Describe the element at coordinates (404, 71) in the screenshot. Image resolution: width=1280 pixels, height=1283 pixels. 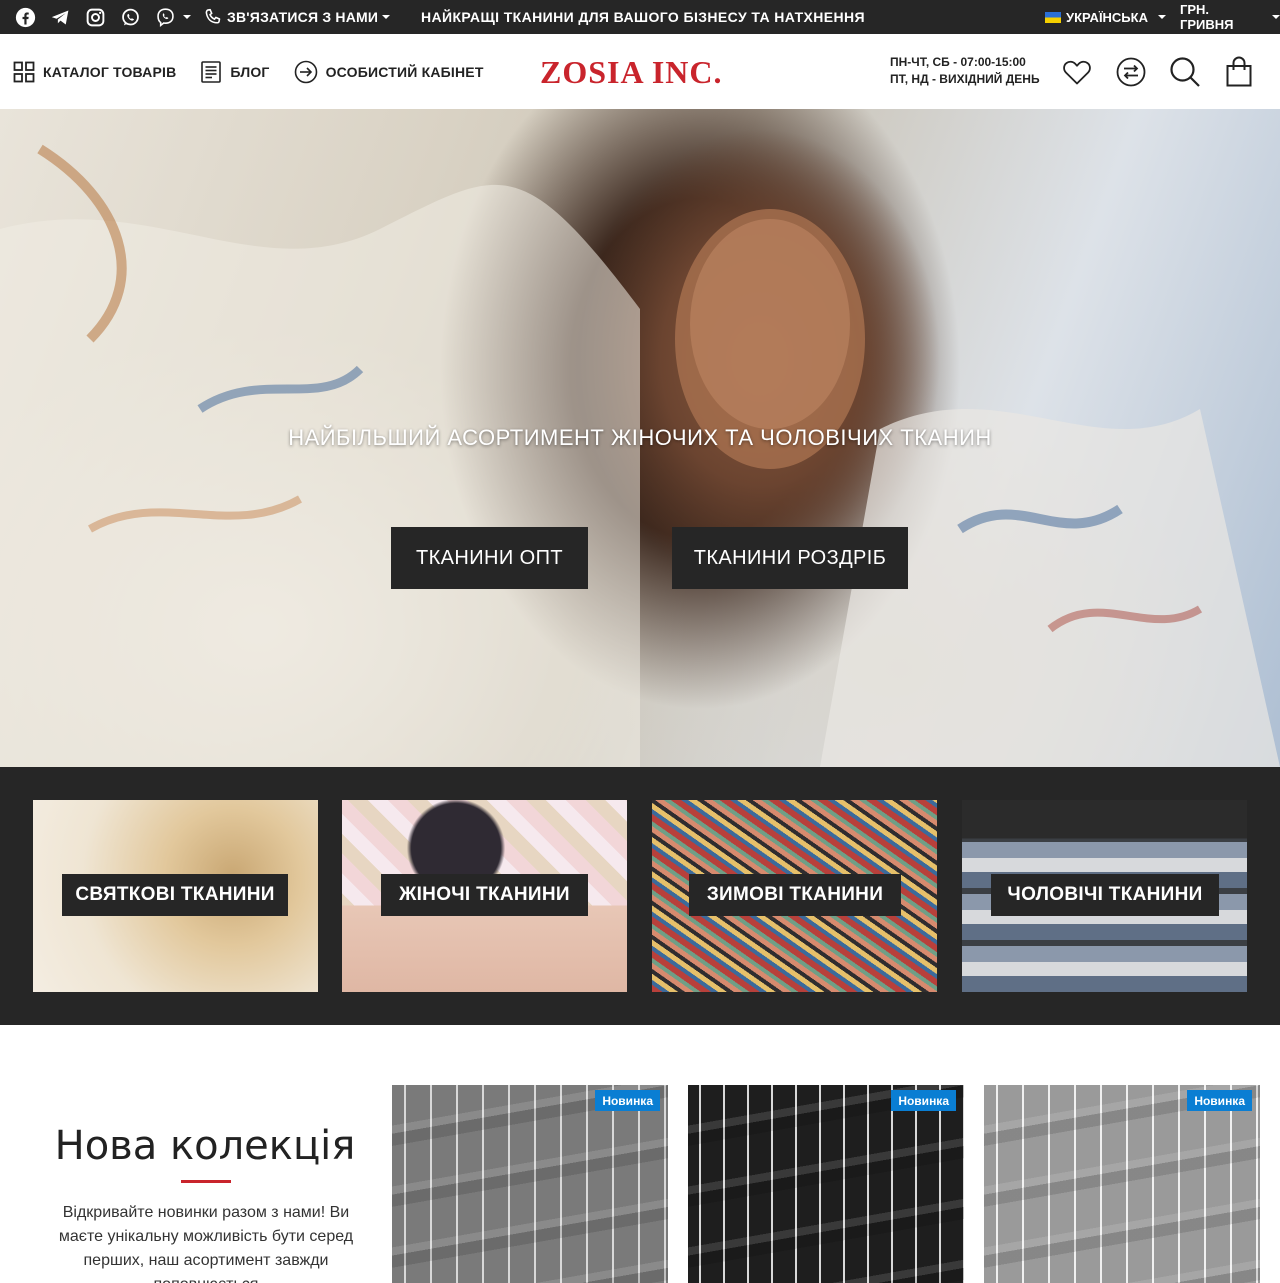
I see `nav-account-label: ОСОБИСТИЙ КАБІНЕТ` at that location.